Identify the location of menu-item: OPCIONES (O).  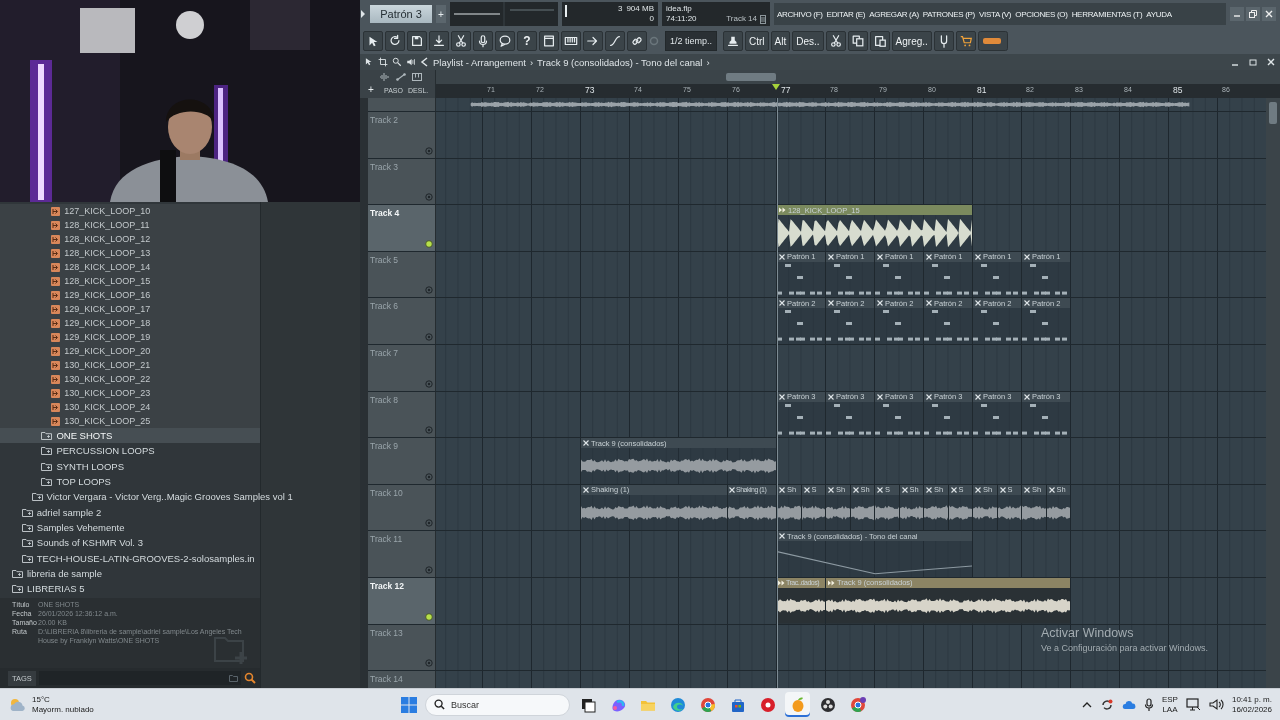
(1041, 14).